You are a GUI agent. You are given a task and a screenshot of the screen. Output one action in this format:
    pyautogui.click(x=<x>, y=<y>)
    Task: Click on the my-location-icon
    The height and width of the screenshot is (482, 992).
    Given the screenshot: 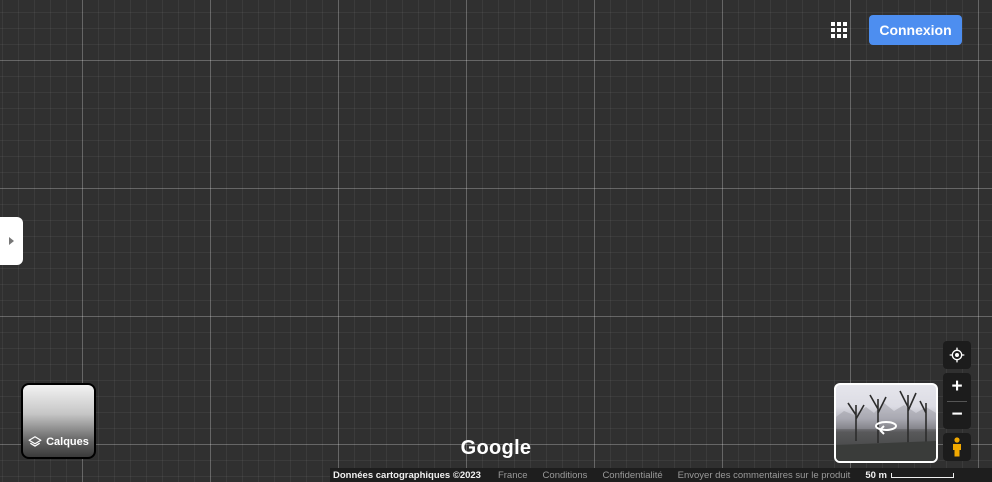 What is the action you would take?
    pyautogui.click(x=957, y=355)
    